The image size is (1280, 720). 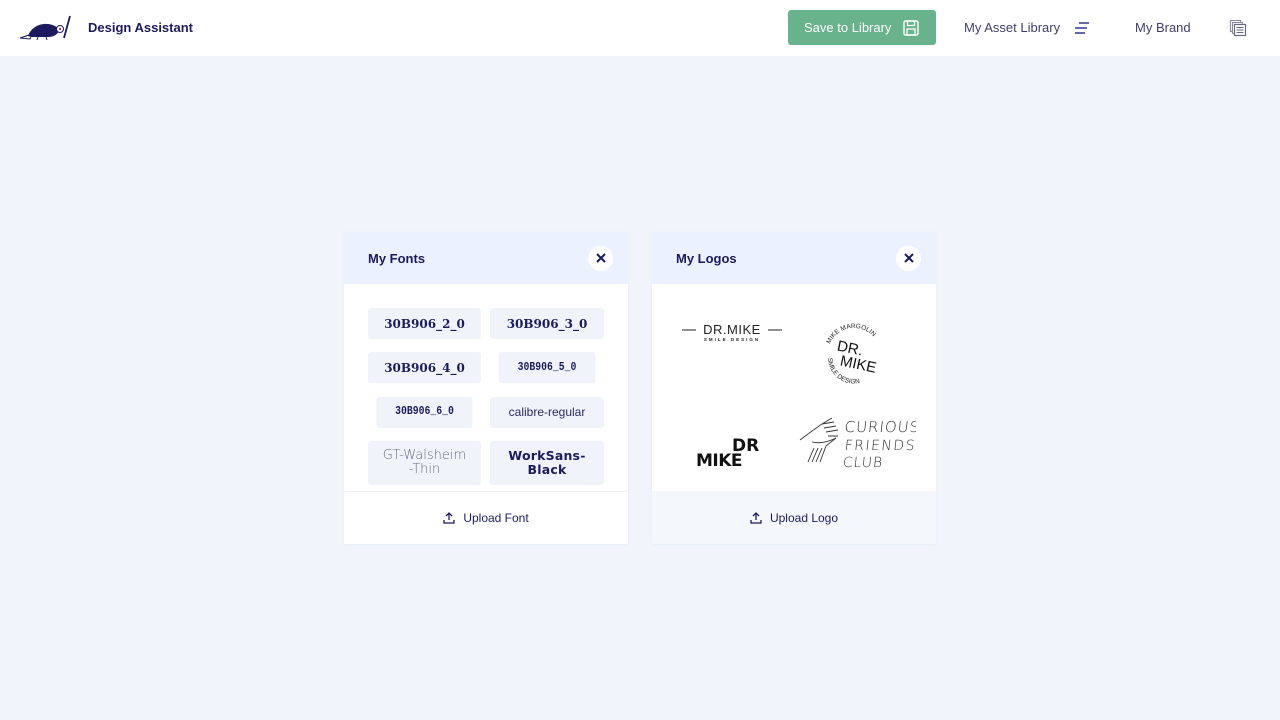 What do you see at coordinates (547, 412) in the screenshot?
I see `font-item: calibre-regular` at bounding box center [547, 412].